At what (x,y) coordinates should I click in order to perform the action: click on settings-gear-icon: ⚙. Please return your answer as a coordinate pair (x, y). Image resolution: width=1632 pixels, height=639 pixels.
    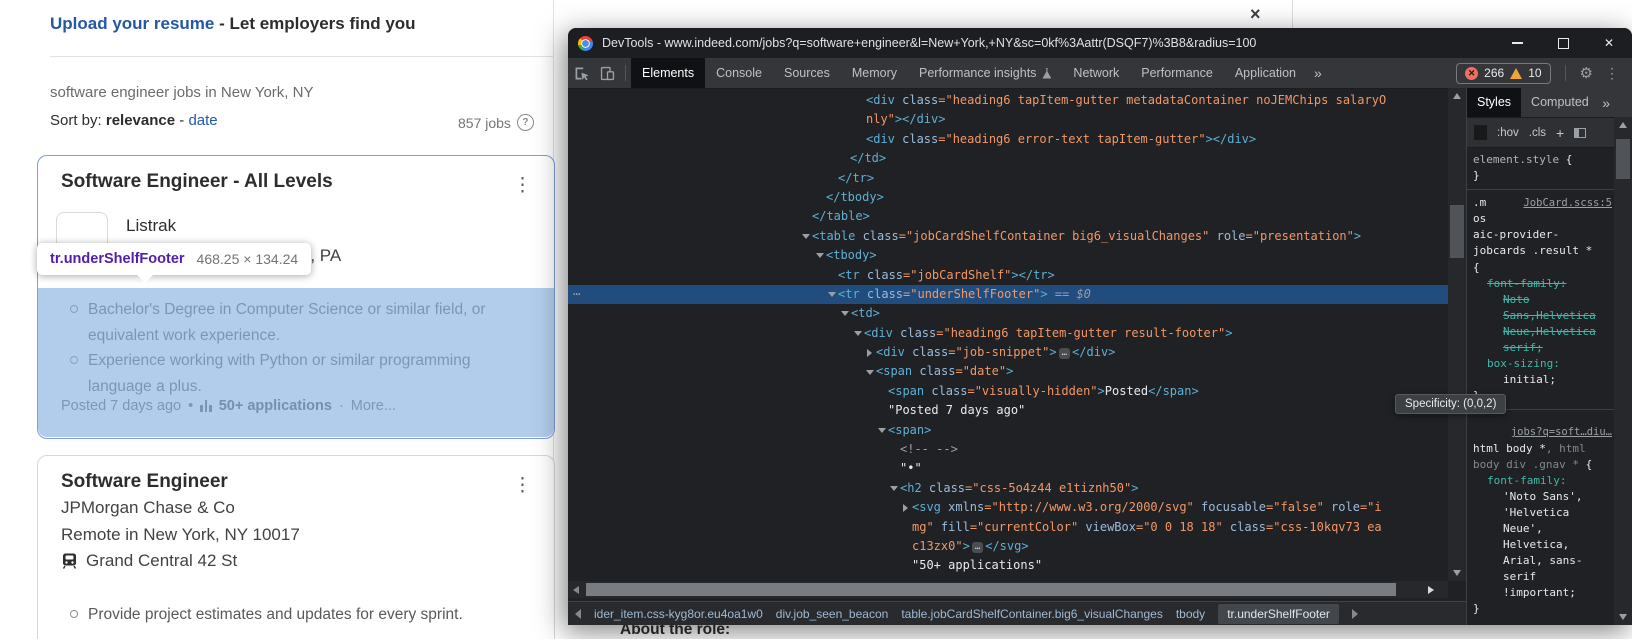
    Looking at the image, I should click on (1586, 73).